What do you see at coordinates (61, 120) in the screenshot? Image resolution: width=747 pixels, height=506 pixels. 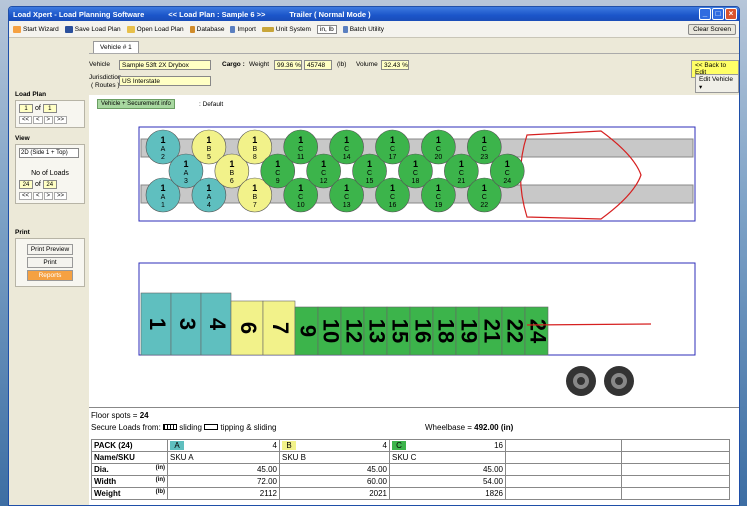 I see `load-plan-last: >>` at bounding box center [61, 120].